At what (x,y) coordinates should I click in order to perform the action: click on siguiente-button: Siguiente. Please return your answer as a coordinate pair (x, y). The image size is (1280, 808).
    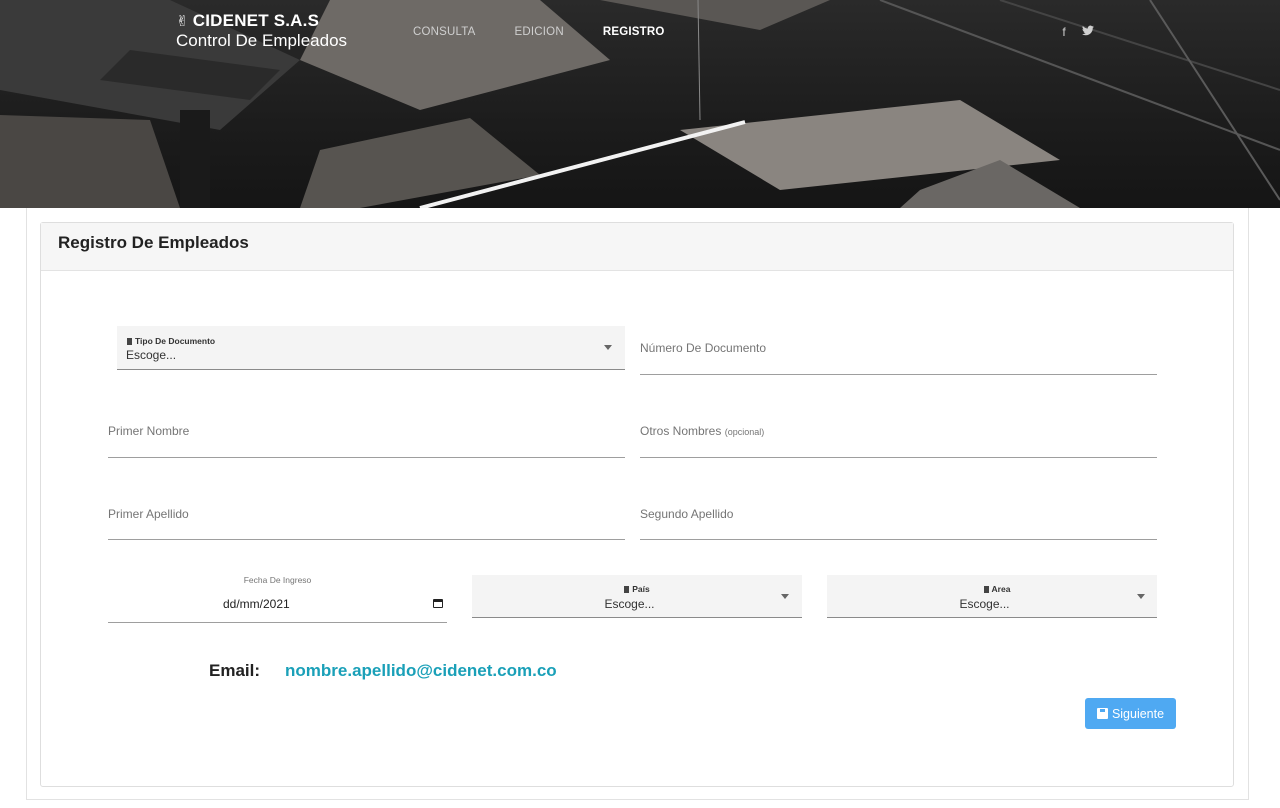
    Looking at the image, I should click on (1130, 713).